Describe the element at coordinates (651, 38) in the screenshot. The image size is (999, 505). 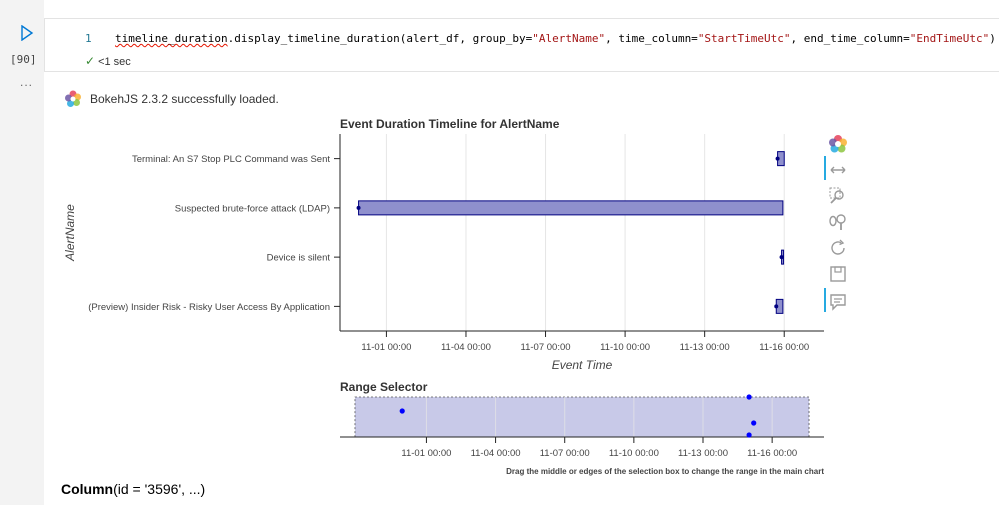
I see `code-arg-time-column: , time_column=` at that location.